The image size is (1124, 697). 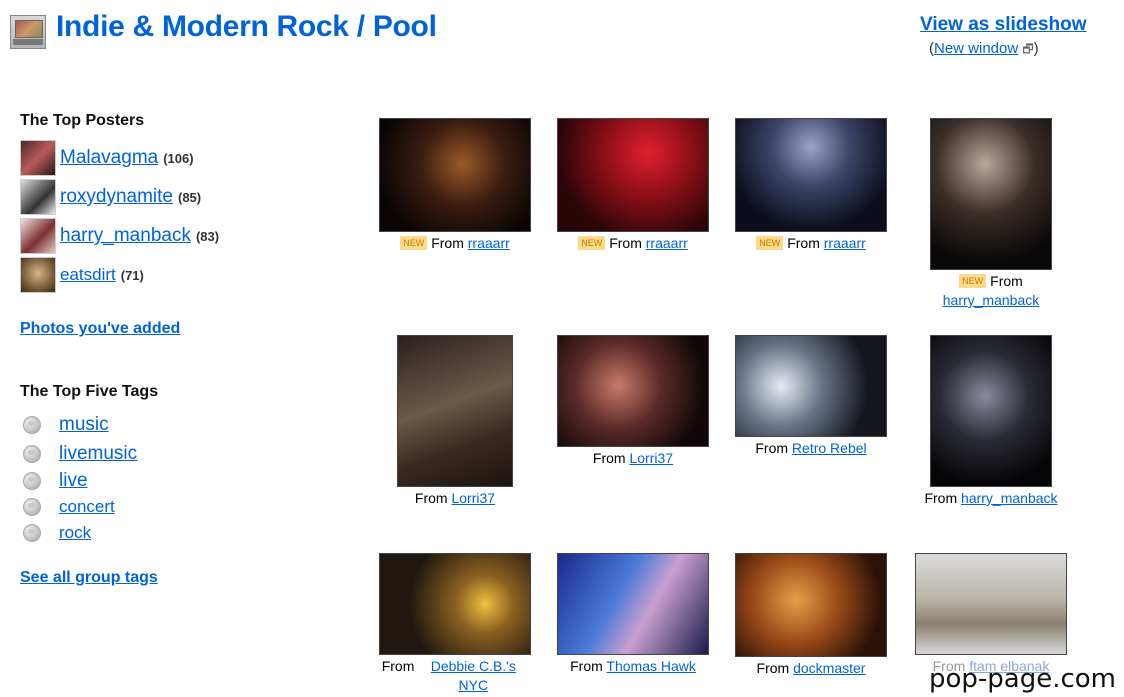 I want to click on poster-count: (71), so click(x=132, y=275).